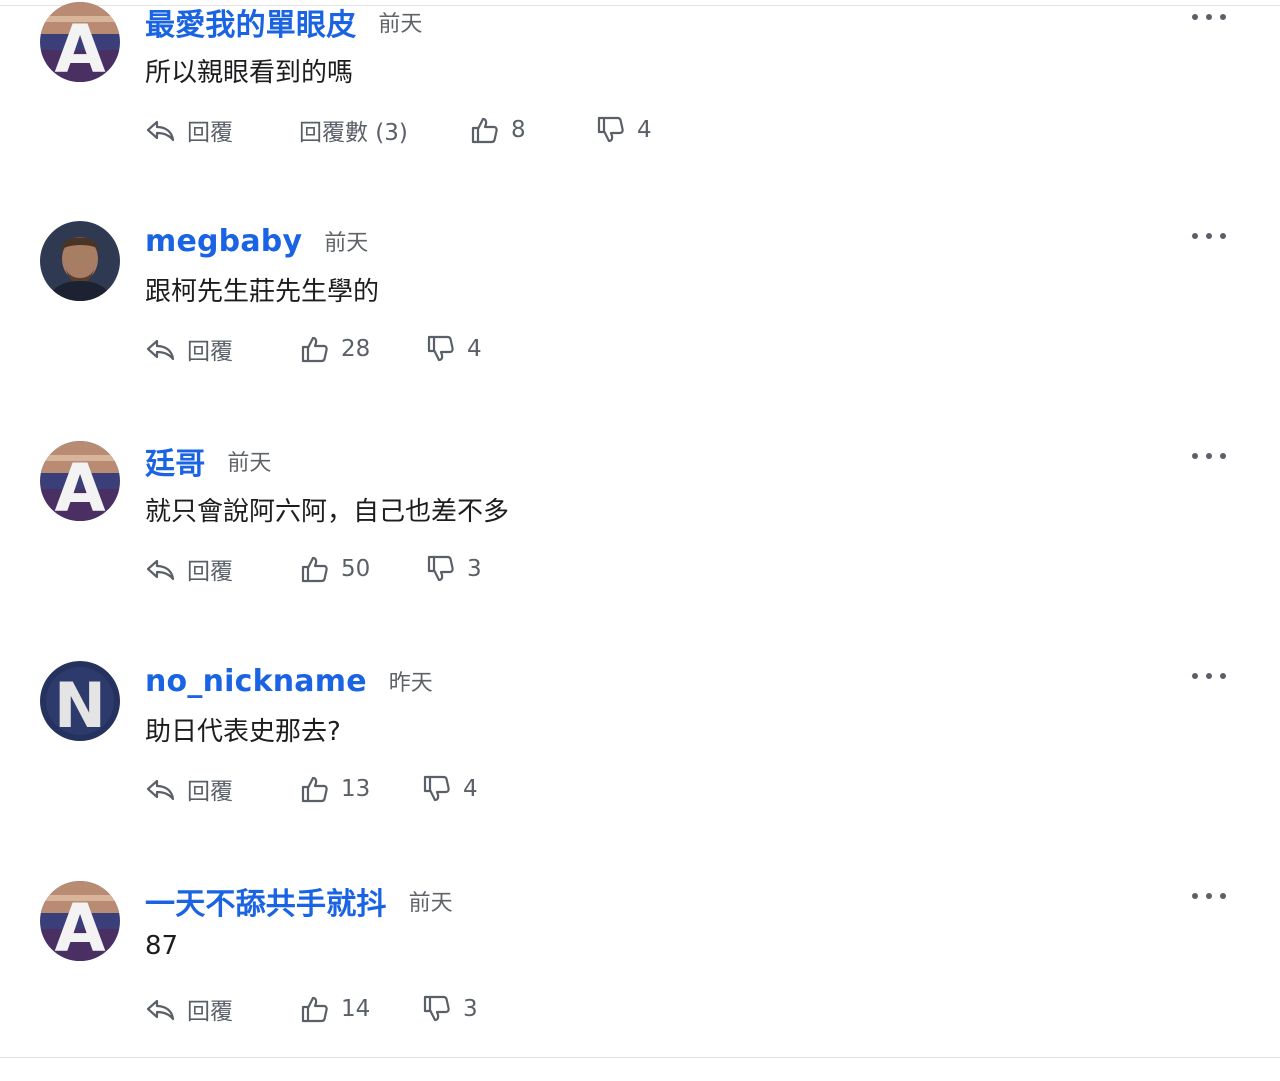 The width and height of the screenshot is (1280, 1081). I want to click on comment-actions: 回覆 13 4, so click(311, 789).